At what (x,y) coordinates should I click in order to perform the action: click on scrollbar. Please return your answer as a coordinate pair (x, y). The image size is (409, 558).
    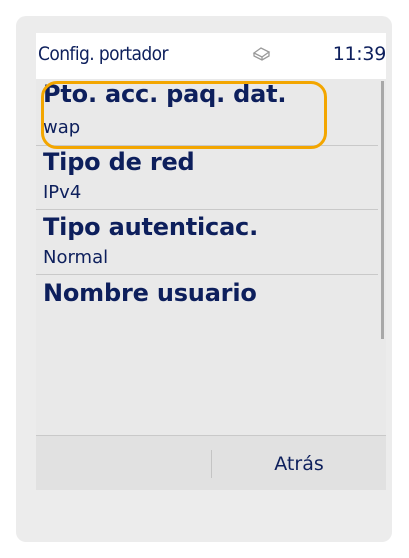
    Looking at the image, I should click on (383, 257).